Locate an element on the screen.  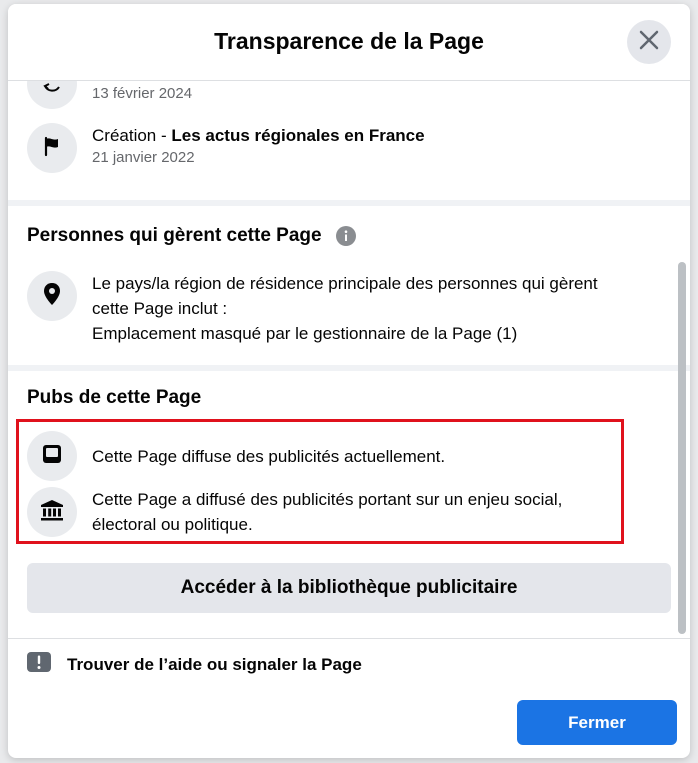
history-label: Création - is located at coordinates (132, 135).